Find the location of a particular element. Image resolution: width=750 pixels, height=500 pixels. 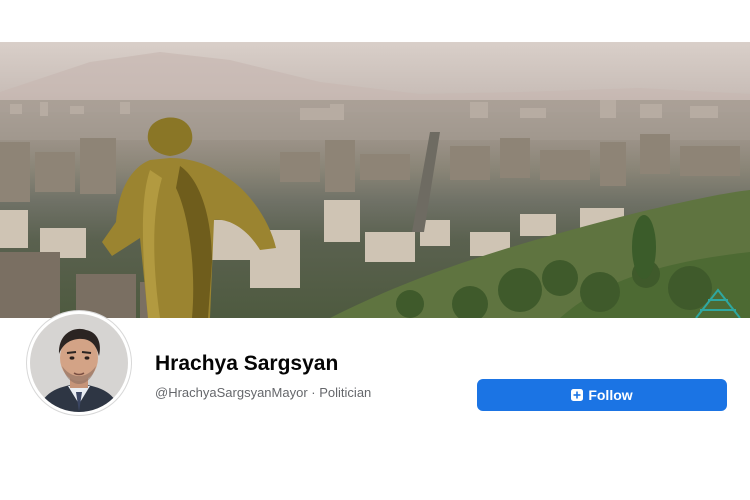

profile-subtitle: @HrachyaSargsyanMayor · Politician is located at coordinates (263, 392).